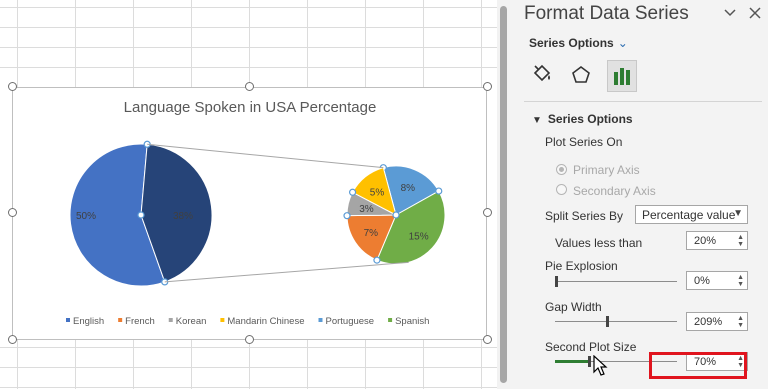  What do you see at coordinates (366, 209) in the screenshot?
I see `data-label-korean: 3%` at bounding box center [366, 209].